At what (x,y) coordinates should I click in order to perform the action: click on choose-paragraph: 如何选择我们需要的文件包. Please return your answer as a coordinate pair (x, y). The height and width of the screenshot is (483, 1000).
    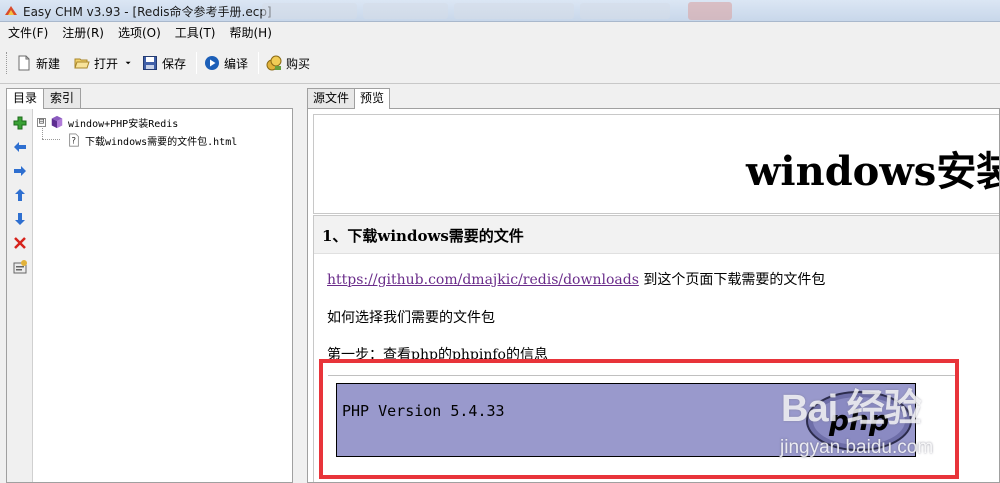
    Looking at the image, I should click on (411, 318).